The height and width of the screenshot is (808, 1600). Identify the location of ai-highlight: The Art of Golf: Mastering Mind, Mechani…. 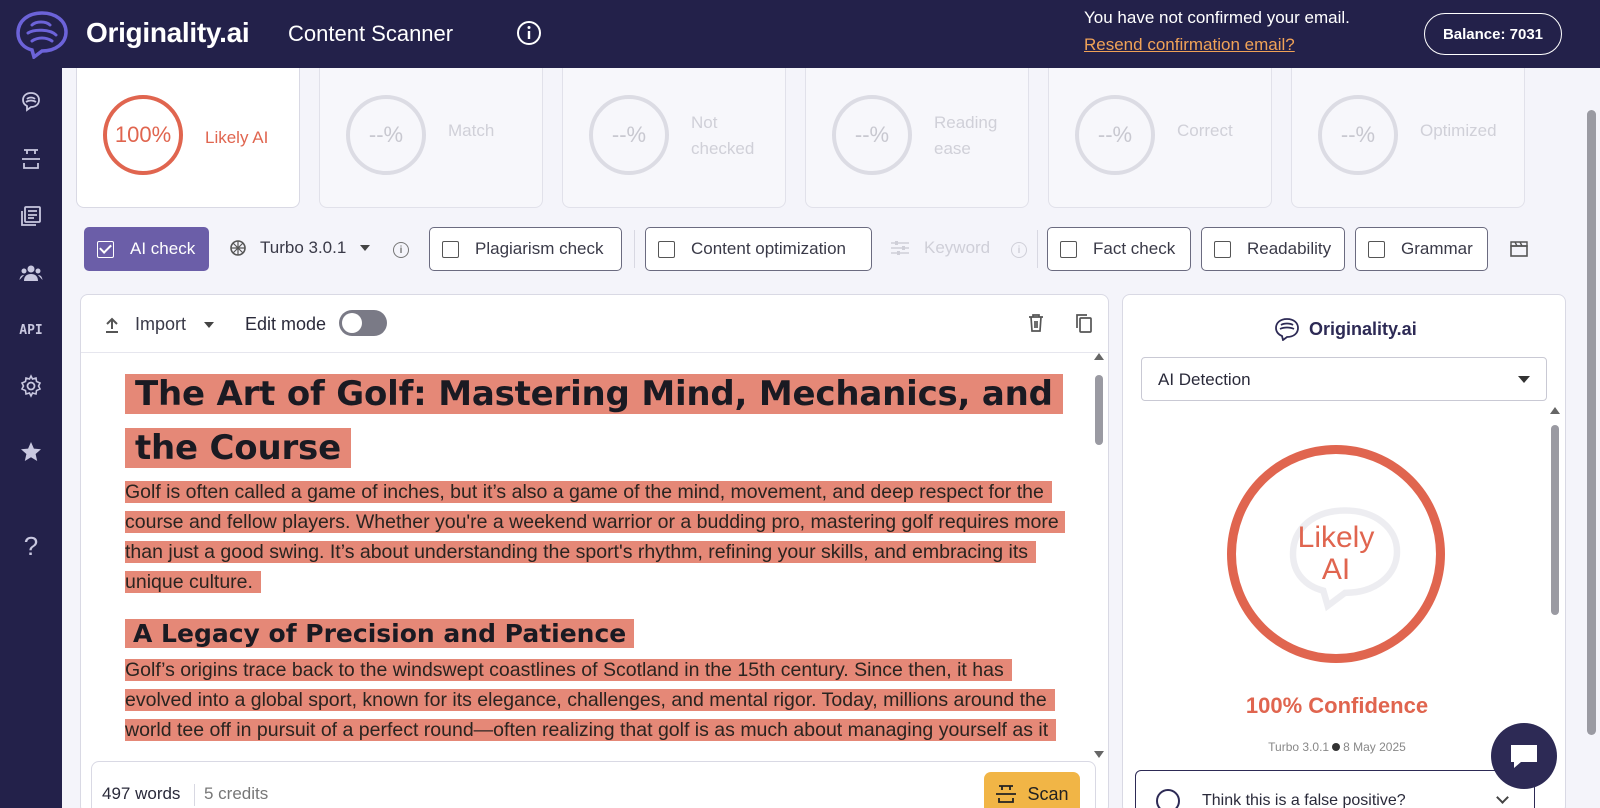
(594, 421).